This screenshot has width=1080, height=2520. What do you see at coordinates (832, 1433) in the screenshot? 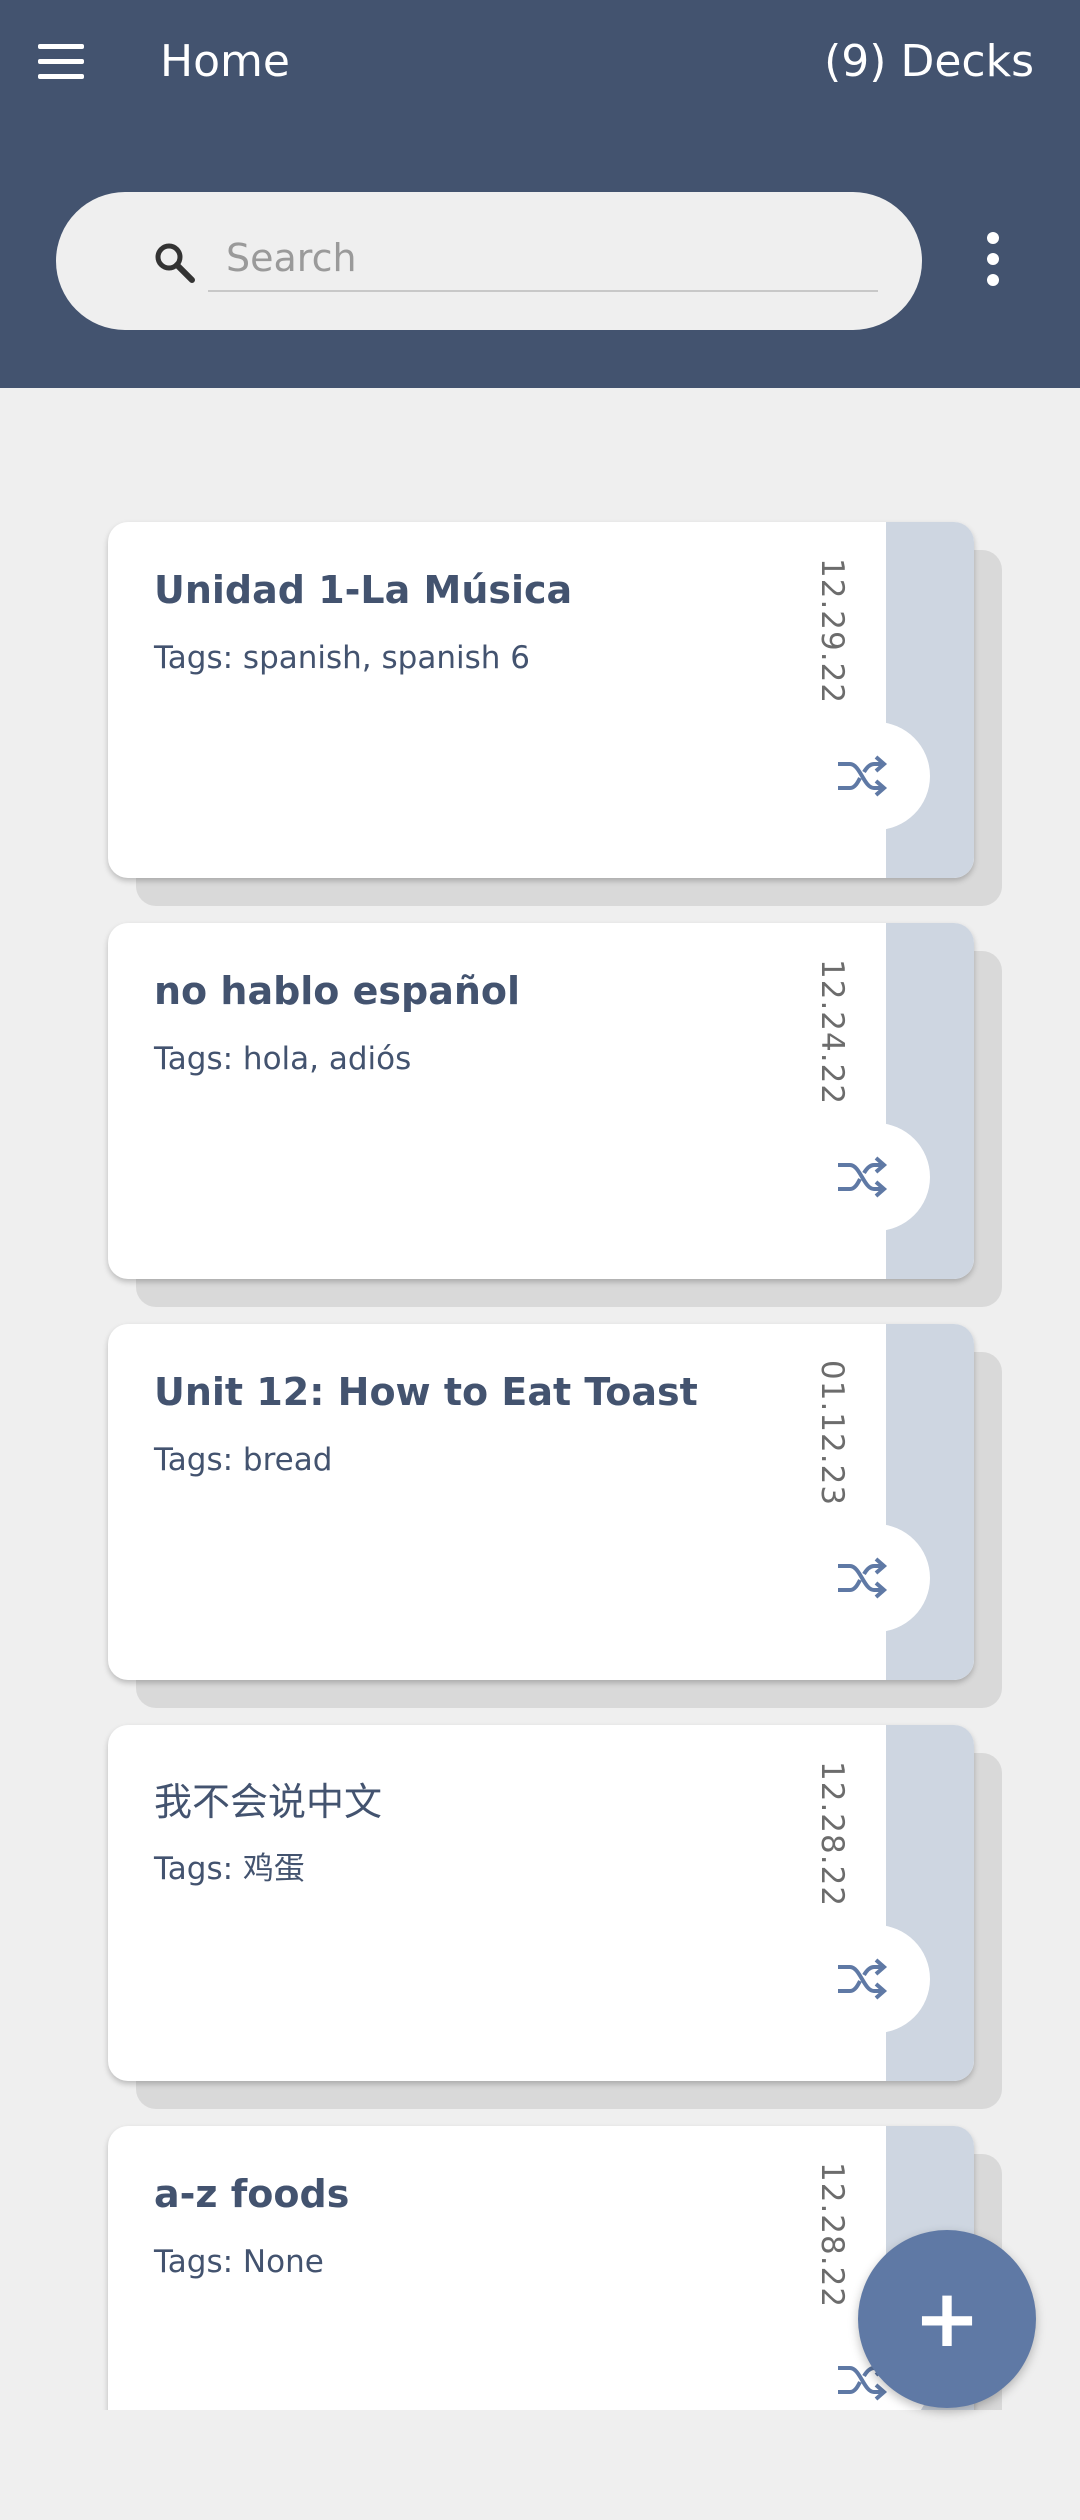
I see `deck-date: 01.12.23` at bounding box center [832, 1433].